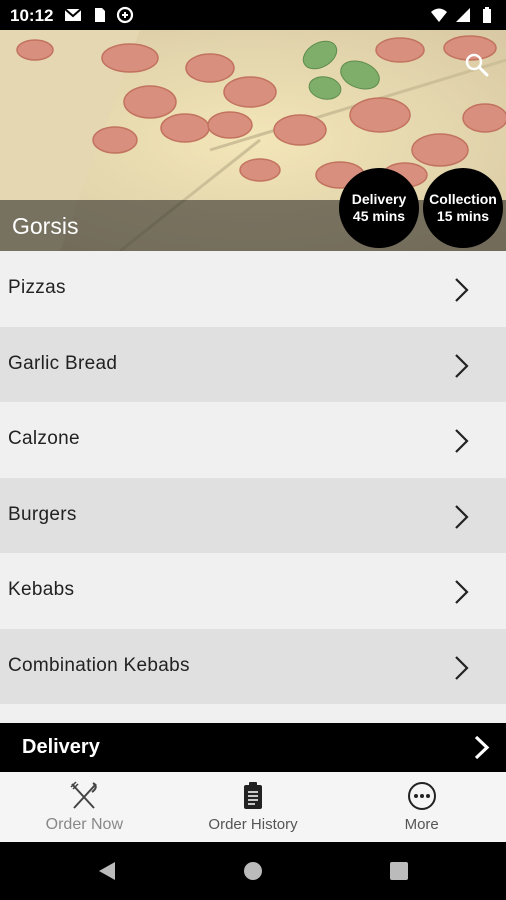 This screenshot has width=506, height=900. I want to click on collection-time-badge: Collection 15 mins, so click(463, 208).